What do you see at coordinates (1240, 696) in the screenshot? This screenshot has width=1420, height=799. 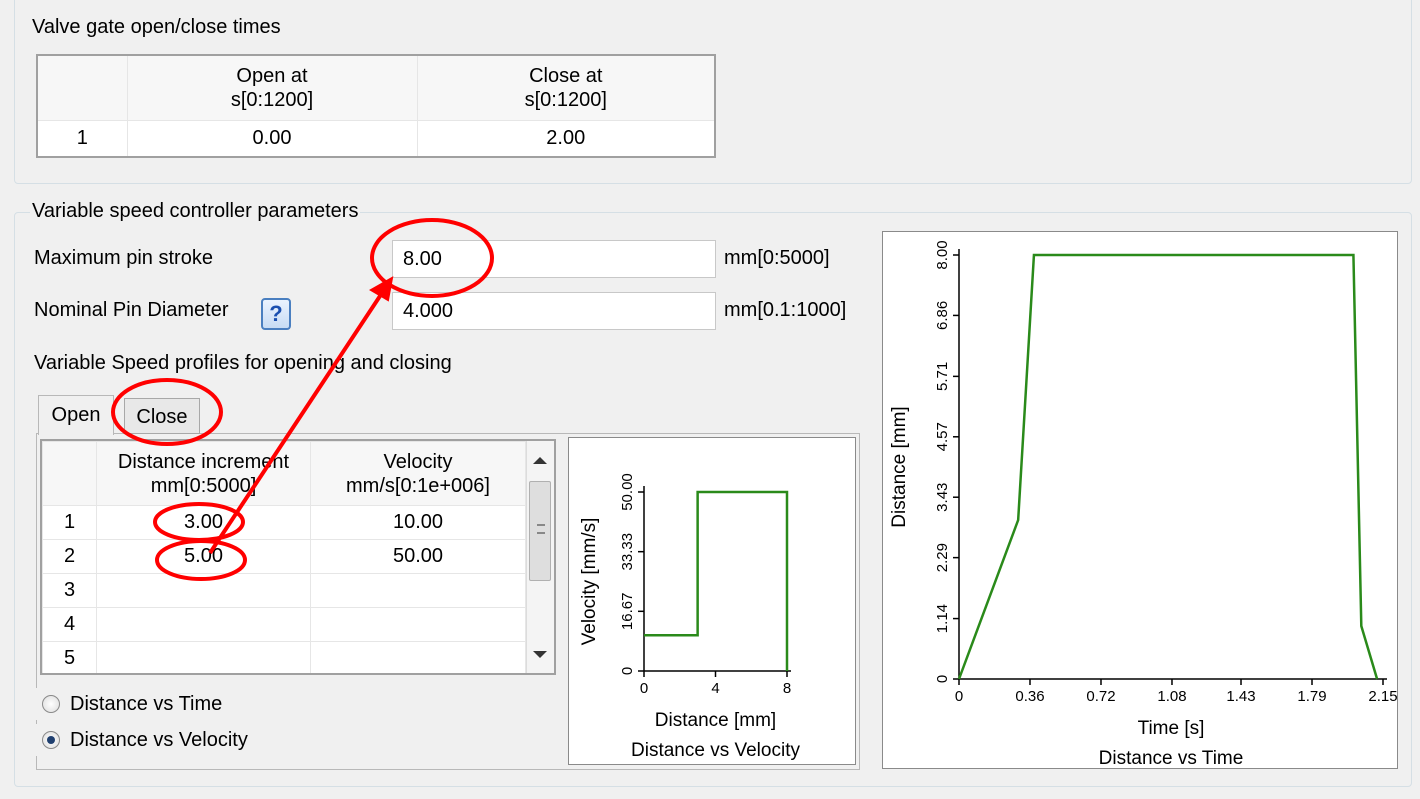 I see `x-tick-label: 1.43` at bounding box center [1240, 696].